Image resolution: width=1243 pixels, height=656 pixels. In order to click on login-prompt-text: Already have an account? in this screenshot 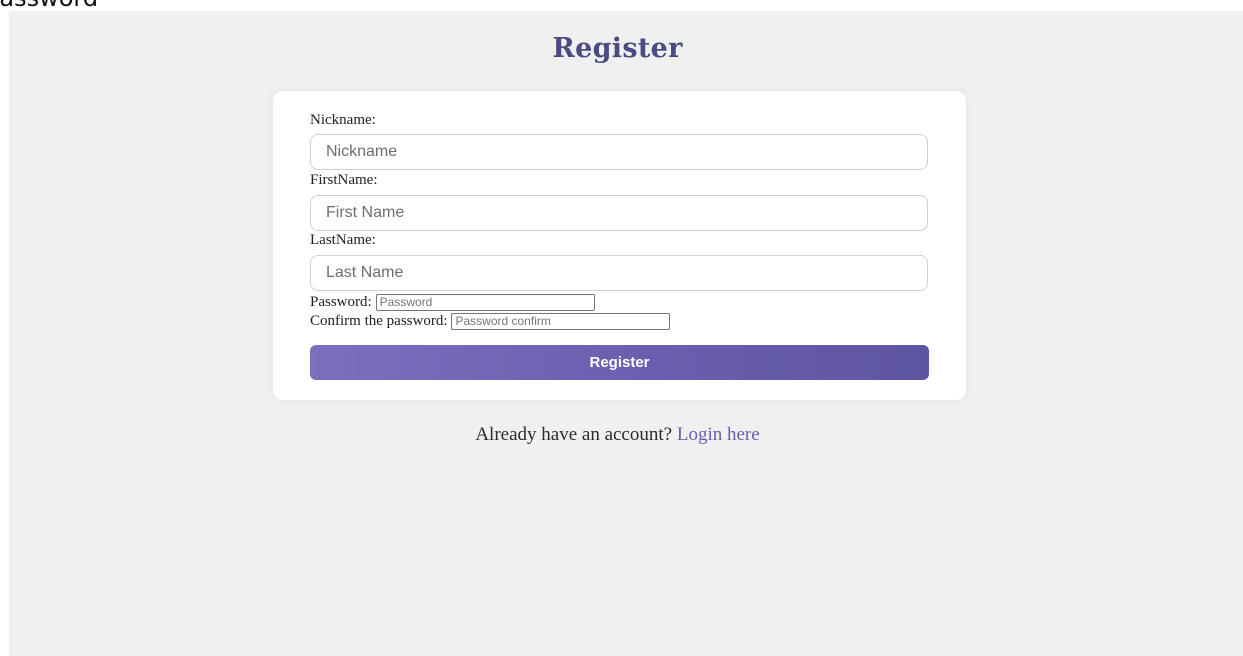, I will do `click(574, 434)`.